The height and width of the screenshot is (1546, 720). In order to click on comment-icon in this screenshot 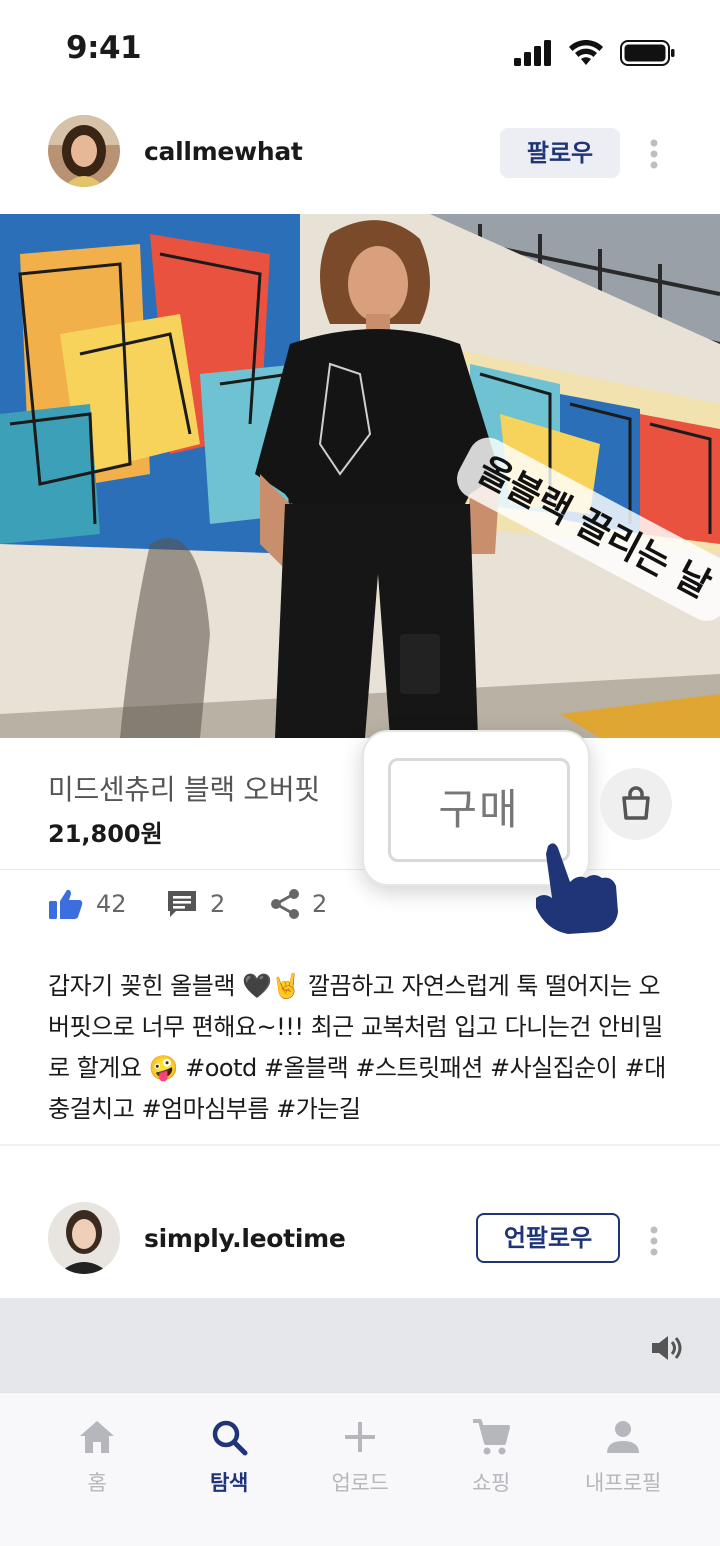, I will do `click(182, 904)`.